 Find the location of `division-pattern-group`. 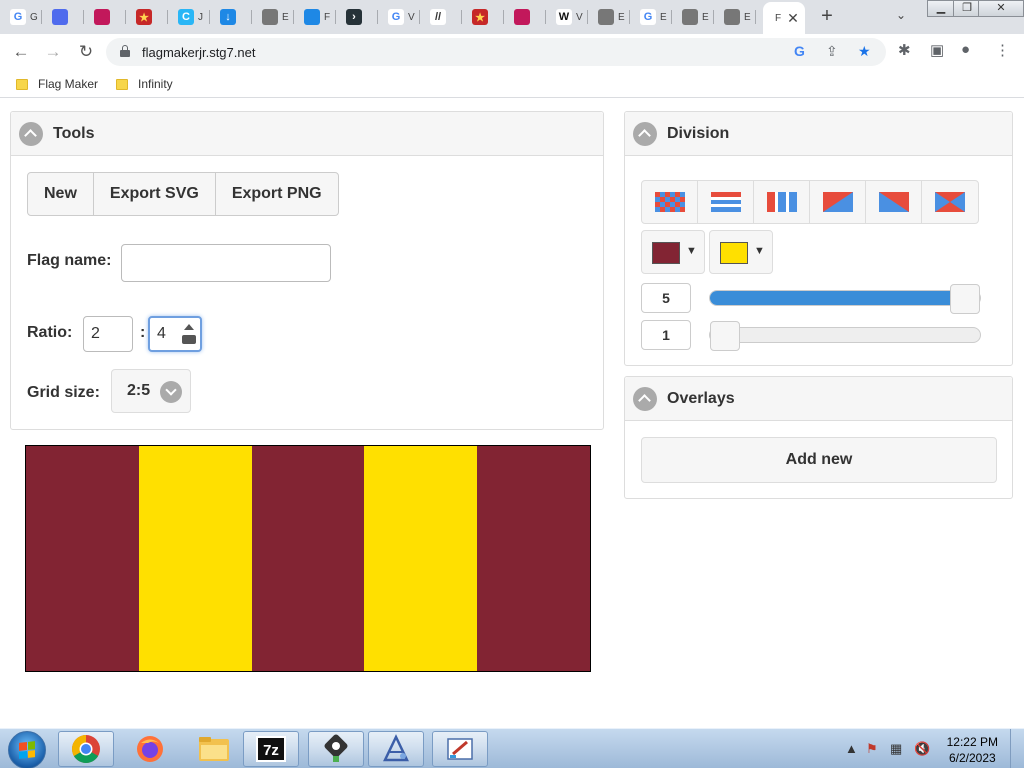

division-pattern-group is located at coordinates (810, 202).